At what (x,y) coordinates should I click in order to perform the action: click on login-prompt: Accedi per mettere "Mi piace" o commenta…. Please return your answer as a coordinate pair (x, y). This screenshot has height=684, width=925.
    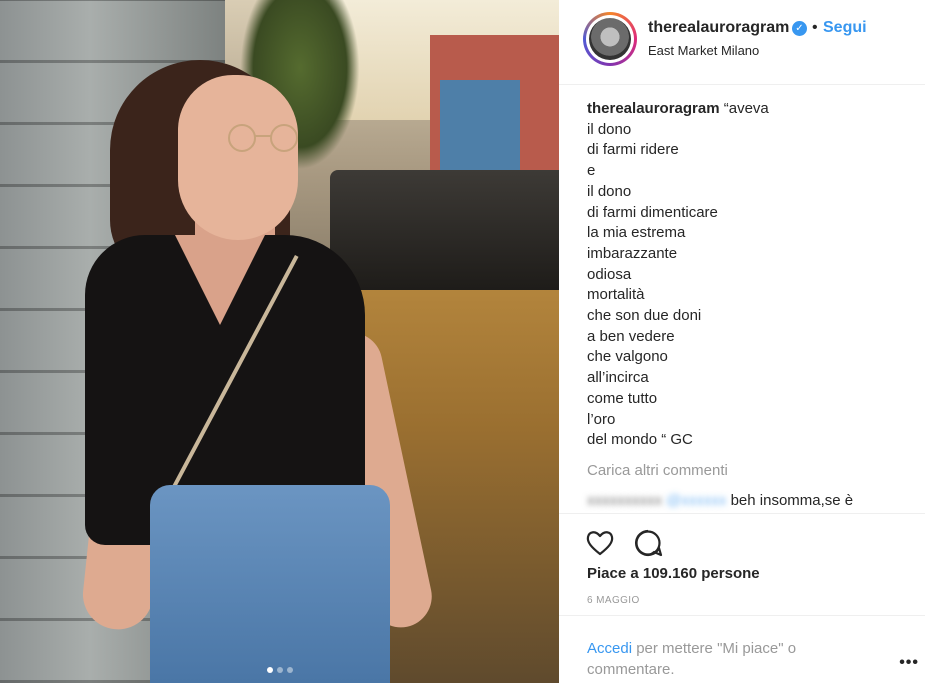
    Looking at the image, I should click on (742, 649).